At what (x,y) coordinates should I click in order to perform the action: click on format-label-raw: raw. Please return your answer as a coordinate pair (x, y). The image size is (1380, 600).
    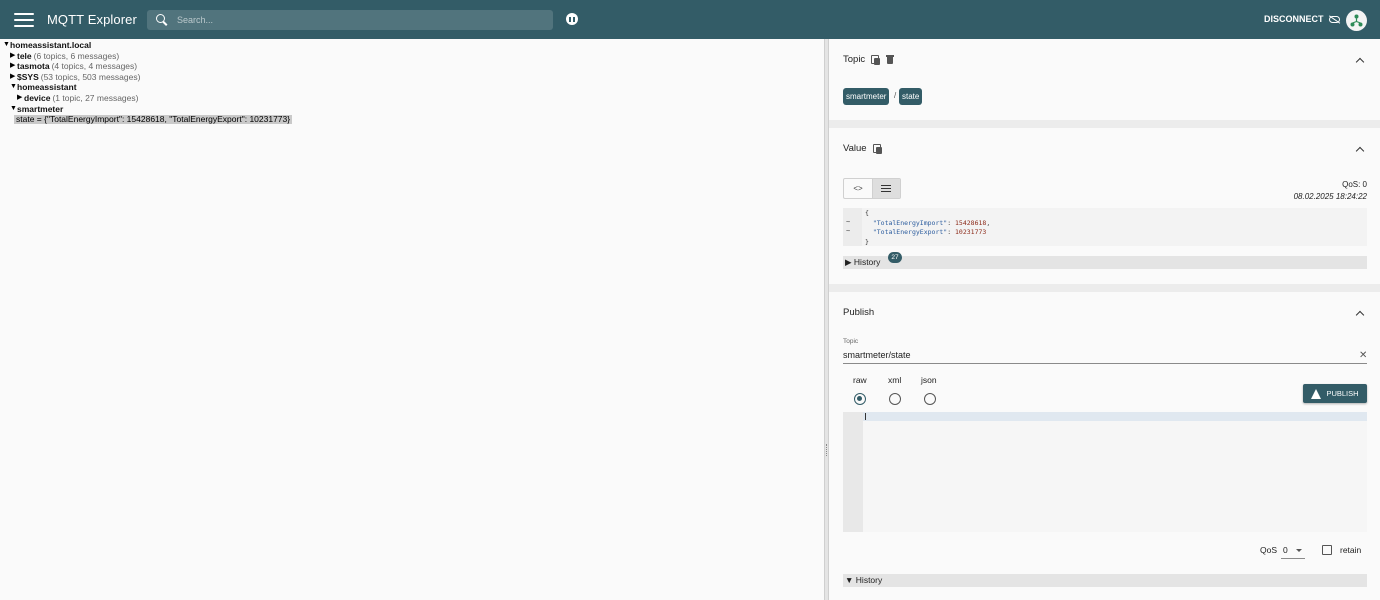
    Looking at the image, I should click on (860, 380).